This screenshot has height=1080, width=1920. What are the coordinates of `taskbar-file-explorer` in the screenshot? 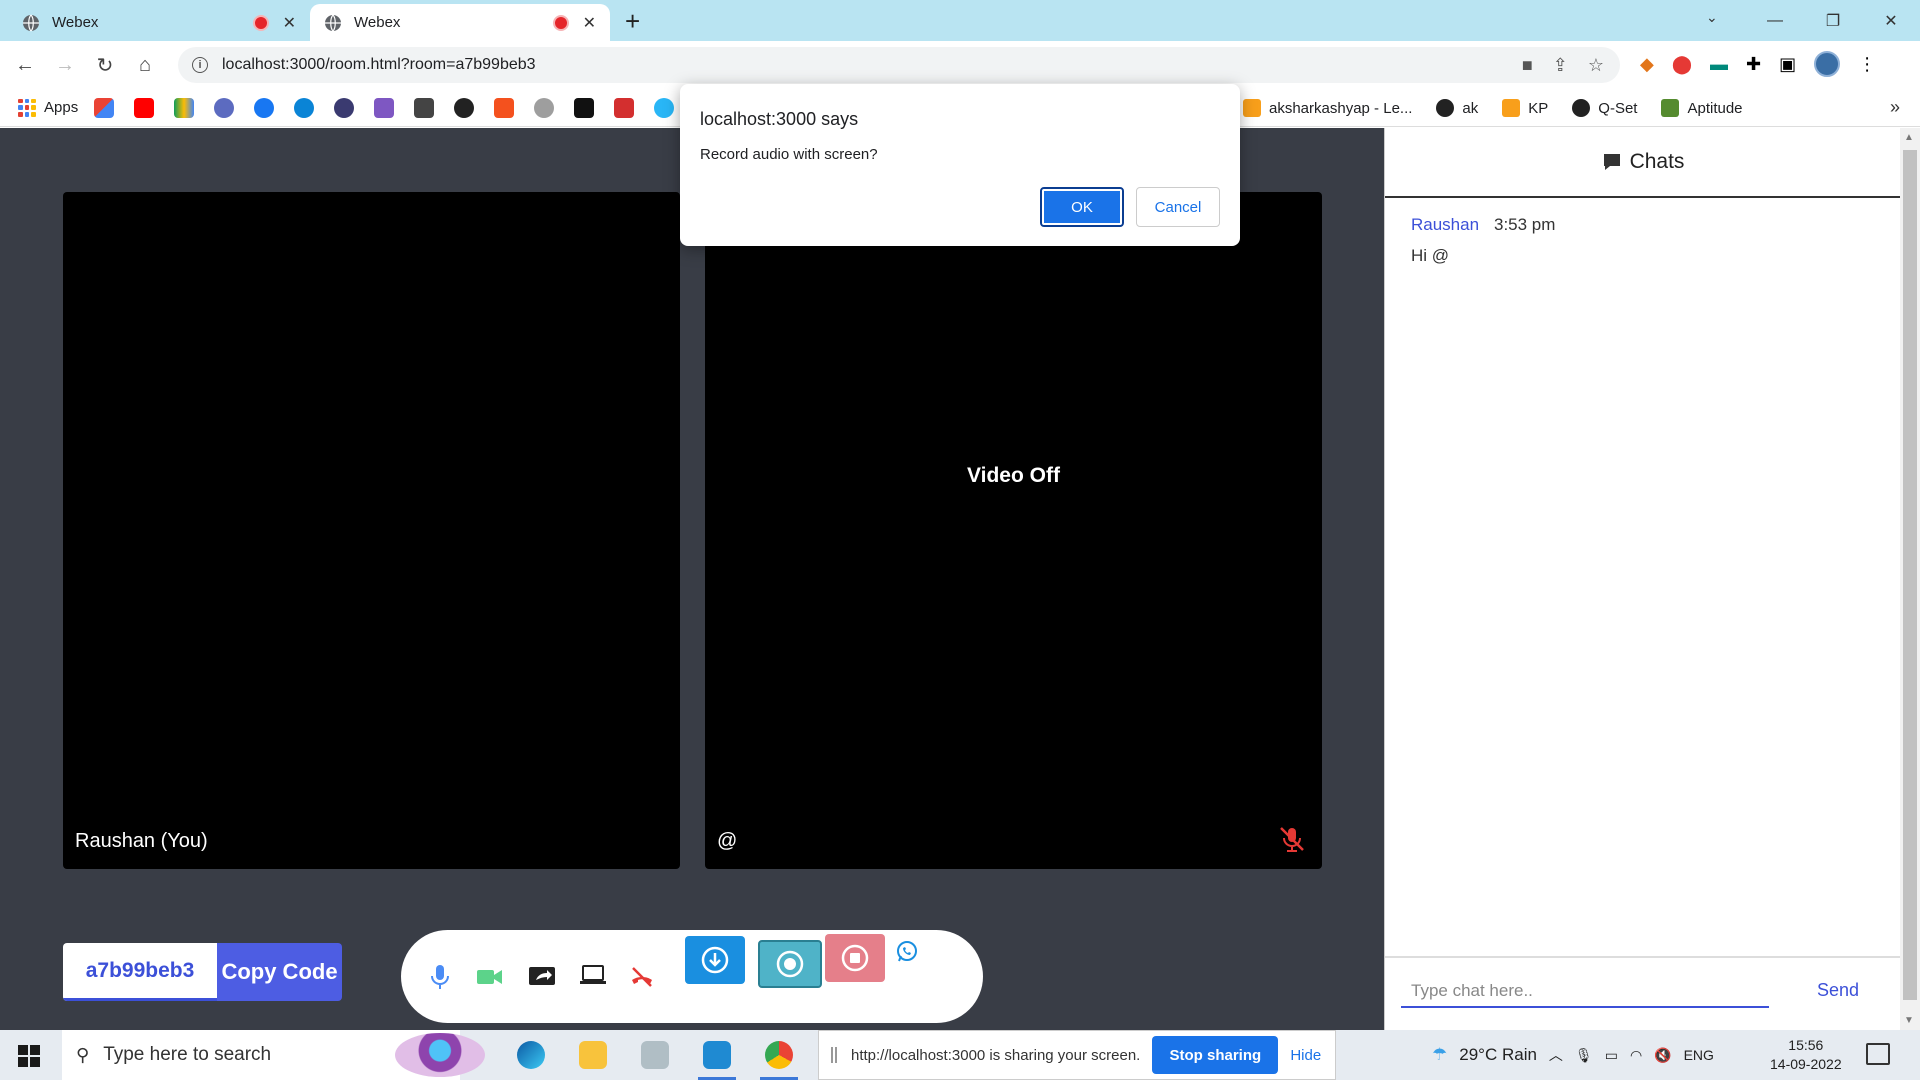 It's located at (593, 1055).